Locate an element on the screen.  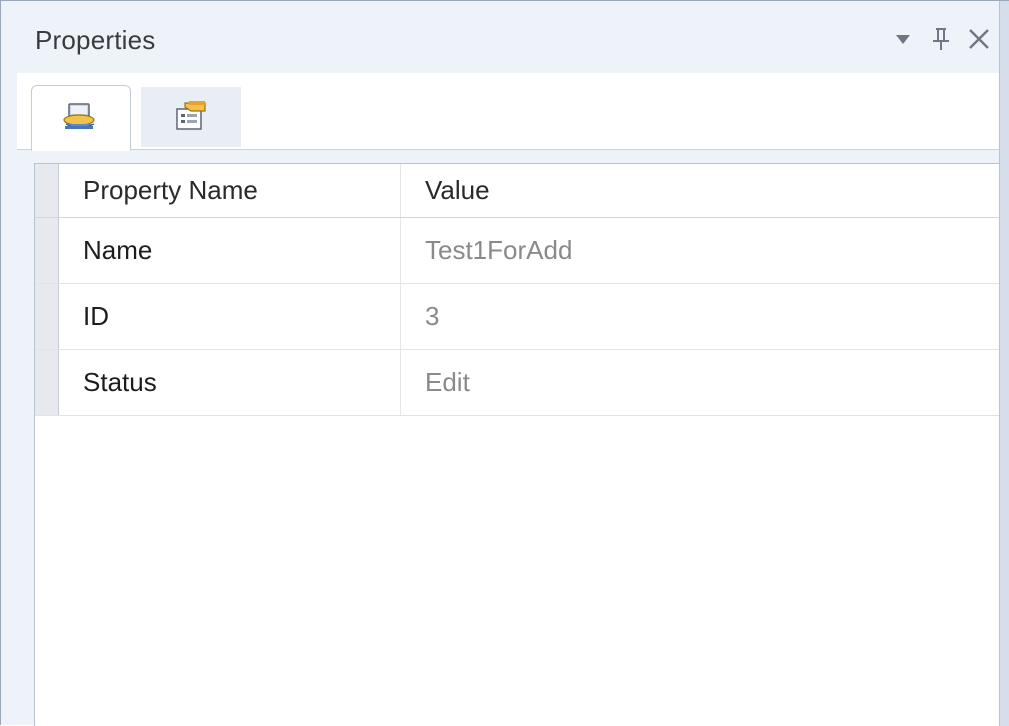
property-value-cell: Edit is located at coordinates (701, 382).